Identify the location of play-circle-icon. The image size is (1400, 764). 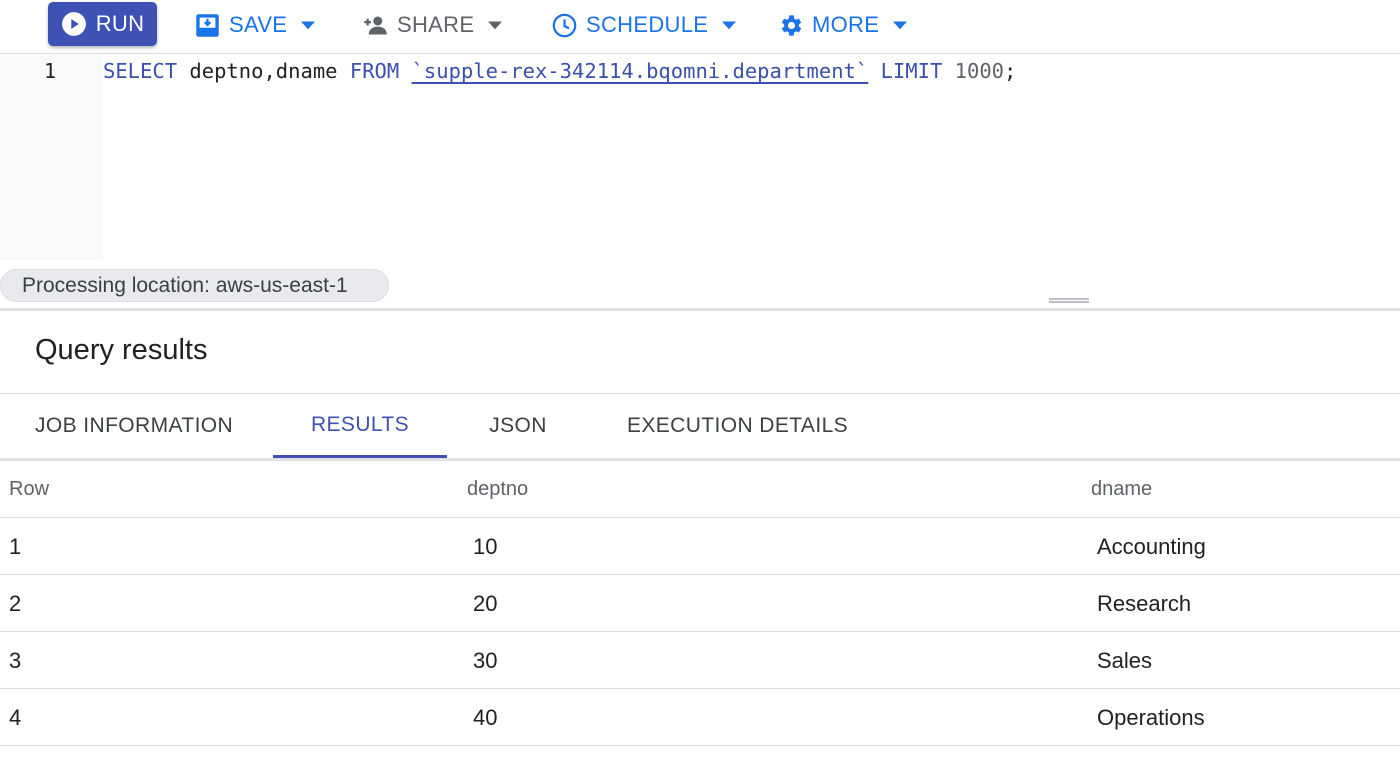
(73, 24).